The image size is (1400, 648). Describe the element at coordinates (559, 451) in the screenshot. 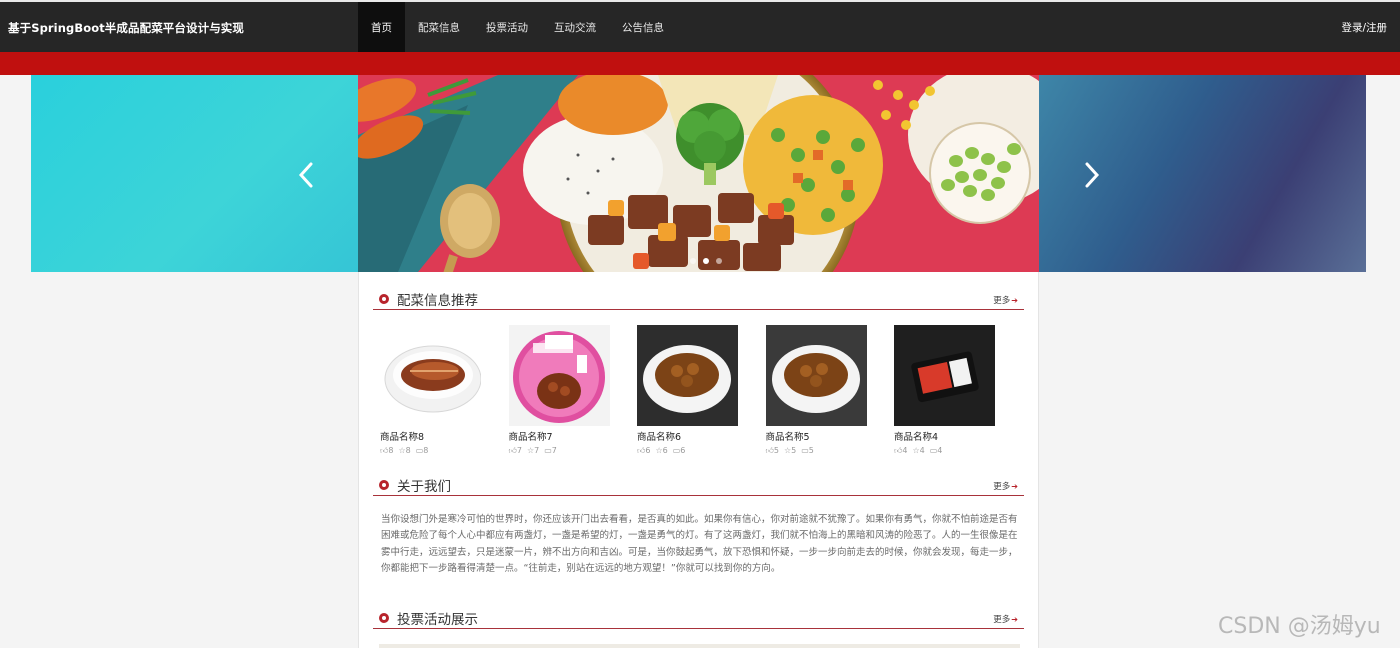

I see `product-stats: 👍︎7 ☆7 ▭7` at that location.